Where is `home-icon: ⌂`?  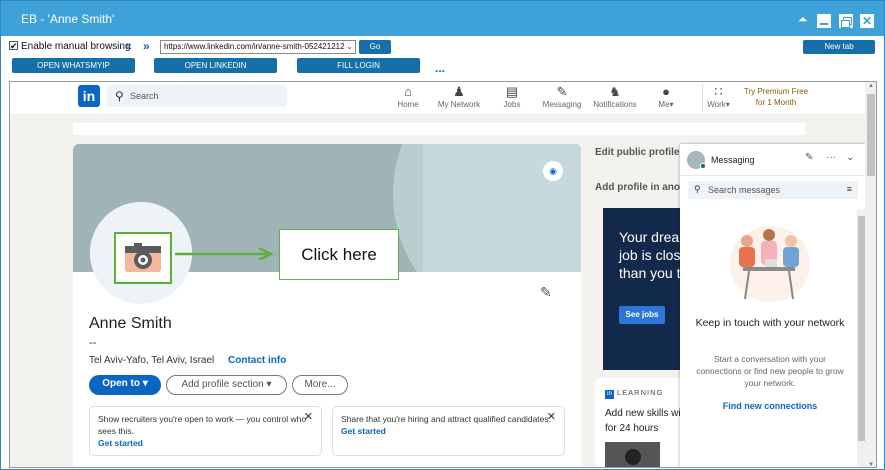 home-icon: ⌂ is located at coordinates (408, 91).